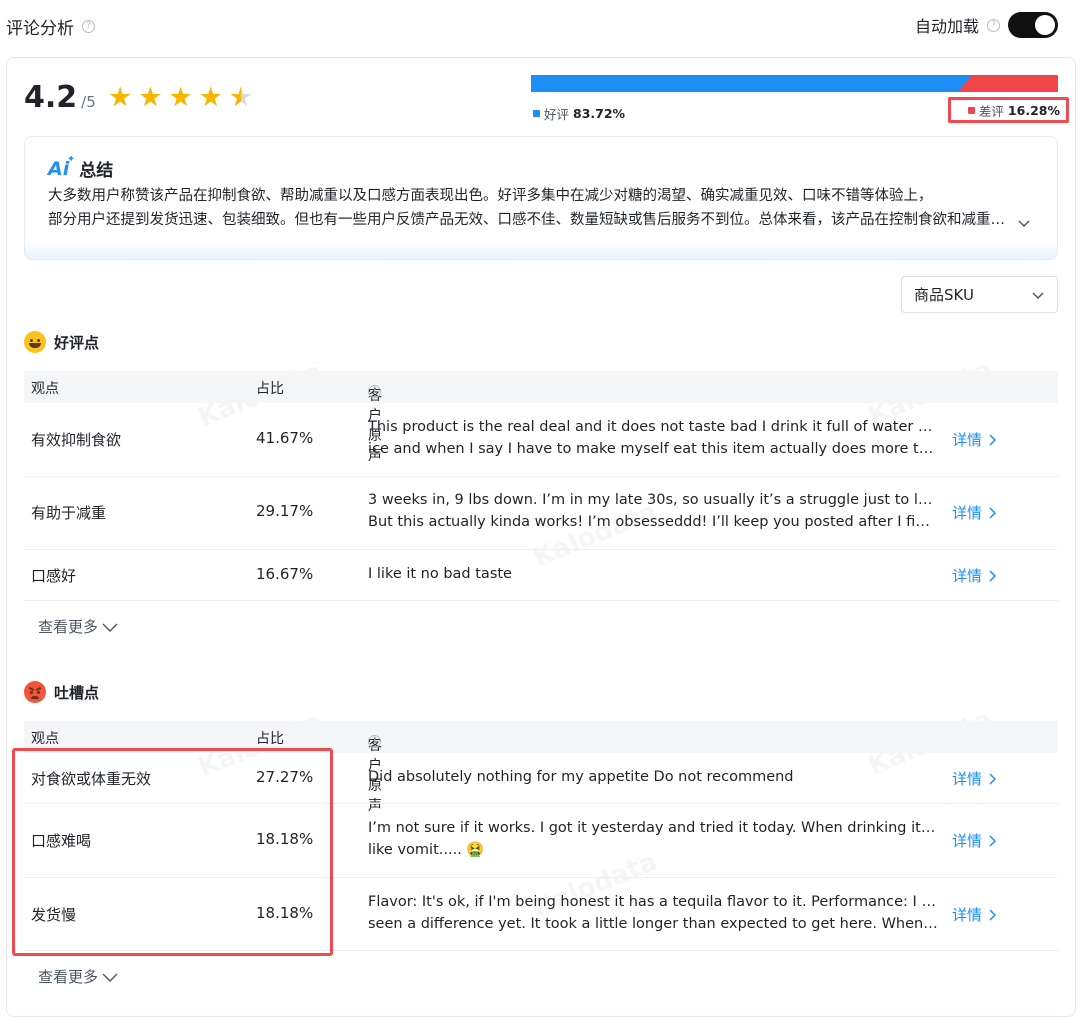  Describe the element at coordinates (1045, 25) in the screenshot. I see `toggle-knob` at that location.